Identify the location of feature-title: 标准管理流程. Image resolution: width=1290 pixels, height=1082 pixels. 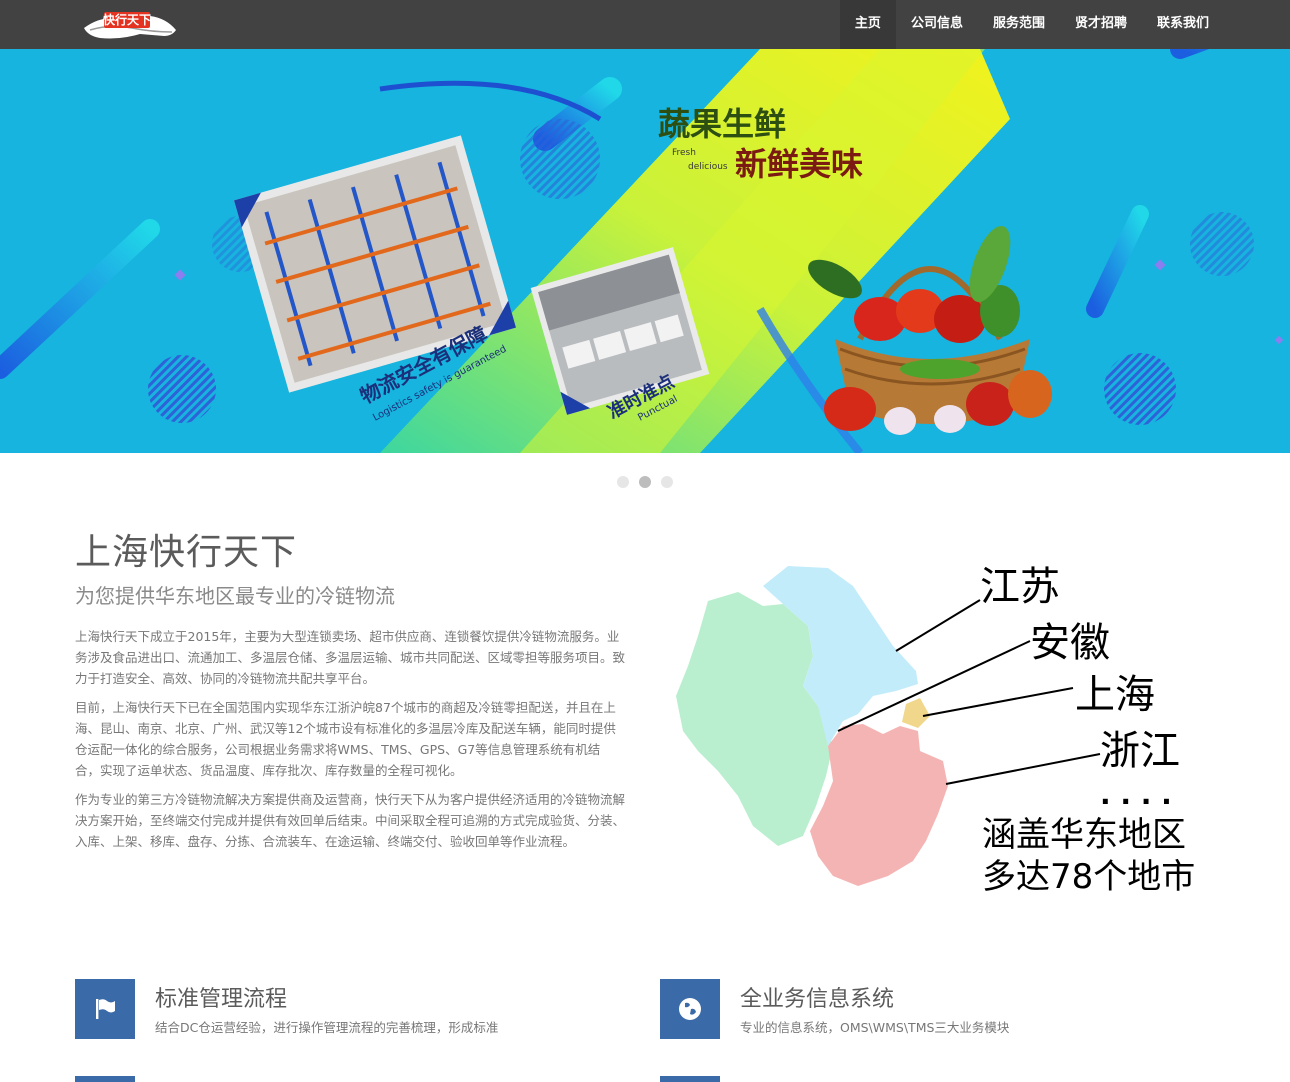
(221, 999).